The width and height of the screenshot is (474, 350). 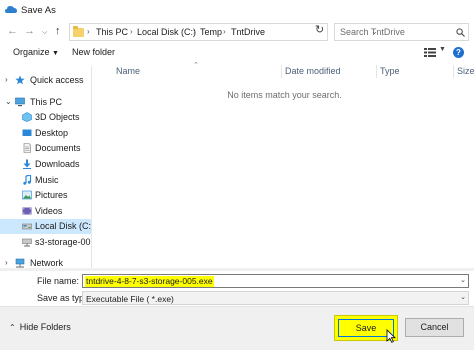 What do you see at coordinates (63, 226) in the screenshot?
I see `sidebar-item-label: Local Disk (C:)` at bounding box center [63, 226].